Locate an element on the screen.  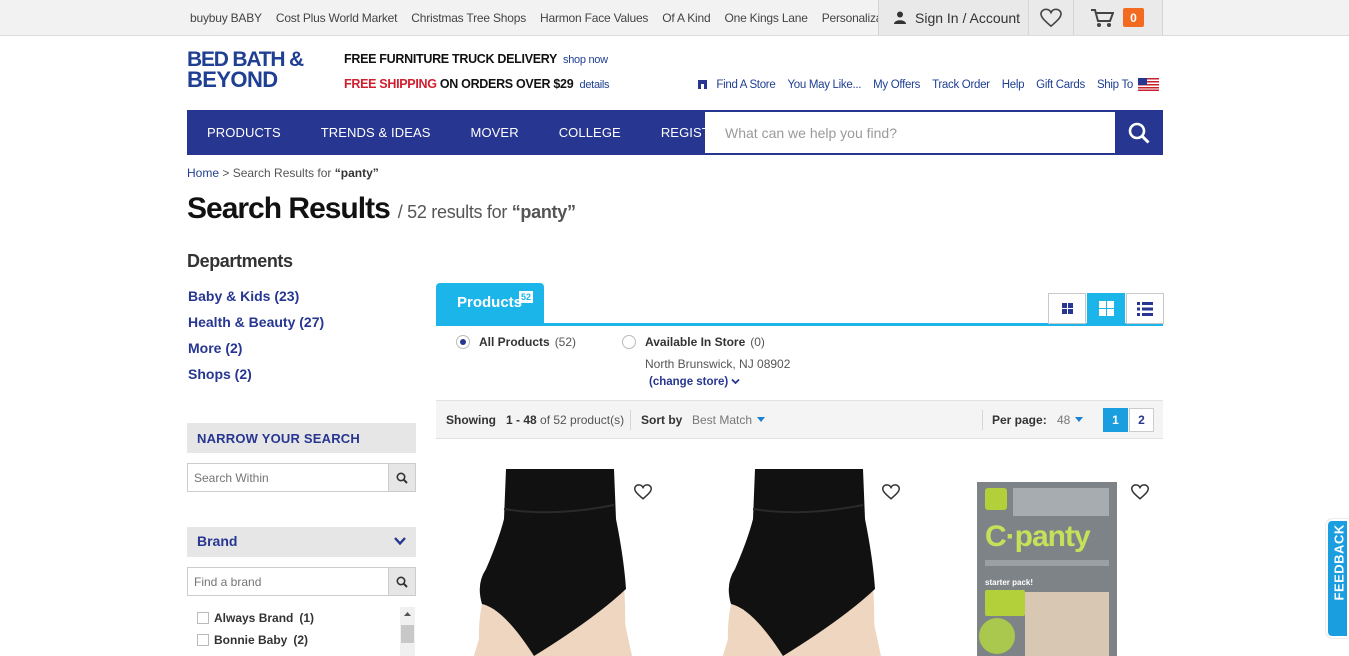
site-search is located at coordinates (910, 132).